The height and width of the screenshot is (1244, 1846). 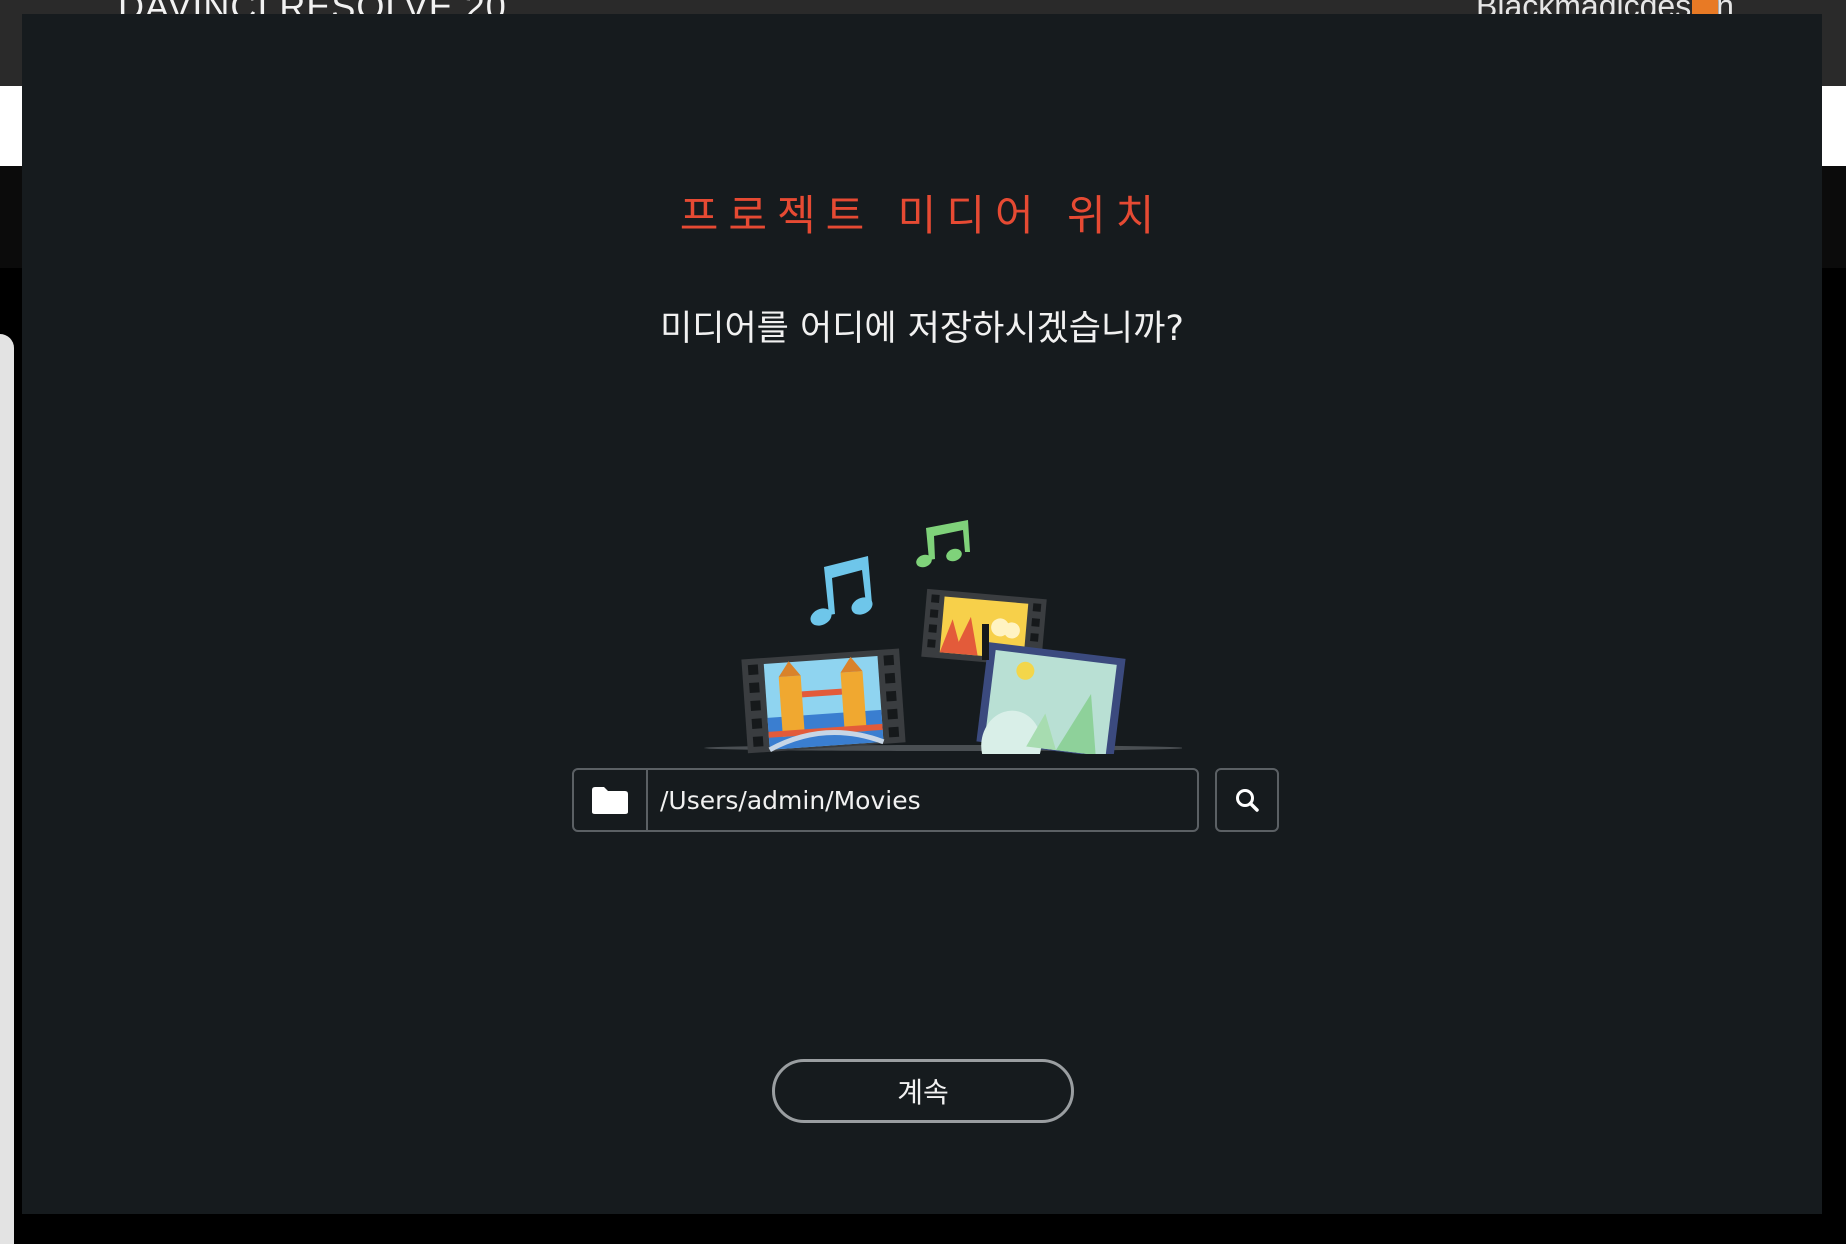 What do you see at coordinates (922, 329) in the screenshot?
I see `dialog-question: 미디어를 어디에 저장하시겠습니까?` at bounding box center [922, 329].